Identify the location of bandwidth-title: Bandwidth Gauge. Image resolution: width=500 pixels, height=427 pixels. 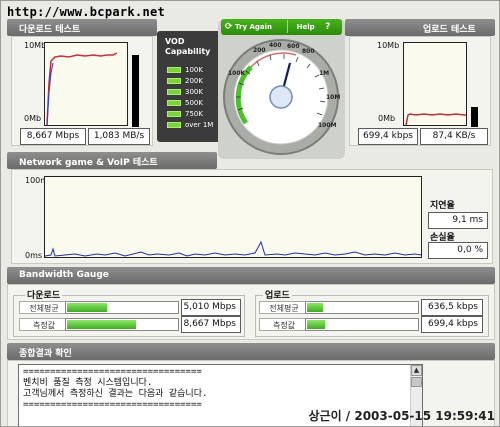
(64, 275).